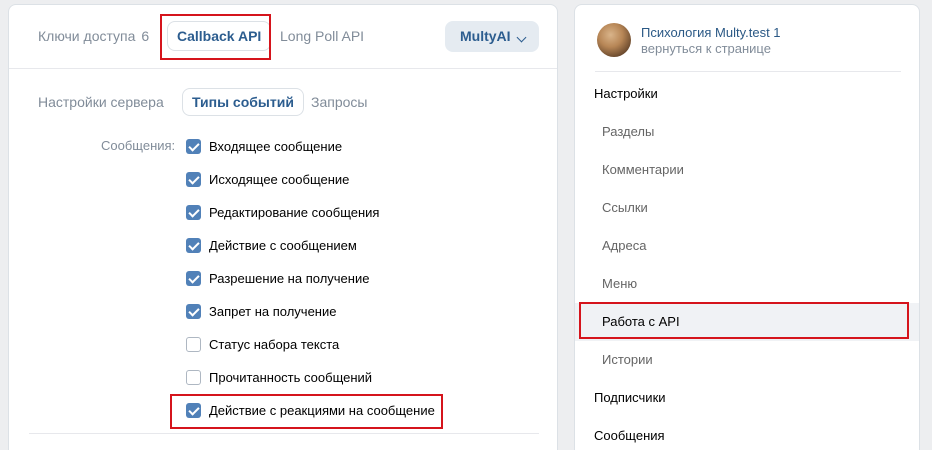 The height and width of the screenshot is (450, 932). What do you see at coordinates (289, 278) in the screenshot?
I see `checkbox-label: Разрешение на получение` at bounding box center [289, 278].